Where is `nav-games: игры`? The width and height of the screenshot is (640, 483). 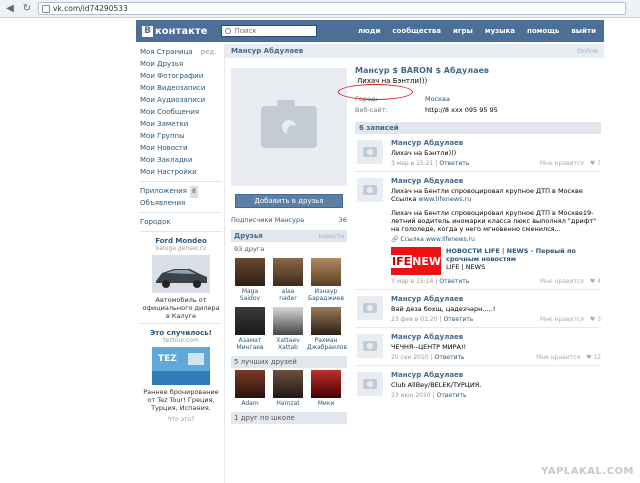 nav-games: игры is located at coordinates (463, 31).